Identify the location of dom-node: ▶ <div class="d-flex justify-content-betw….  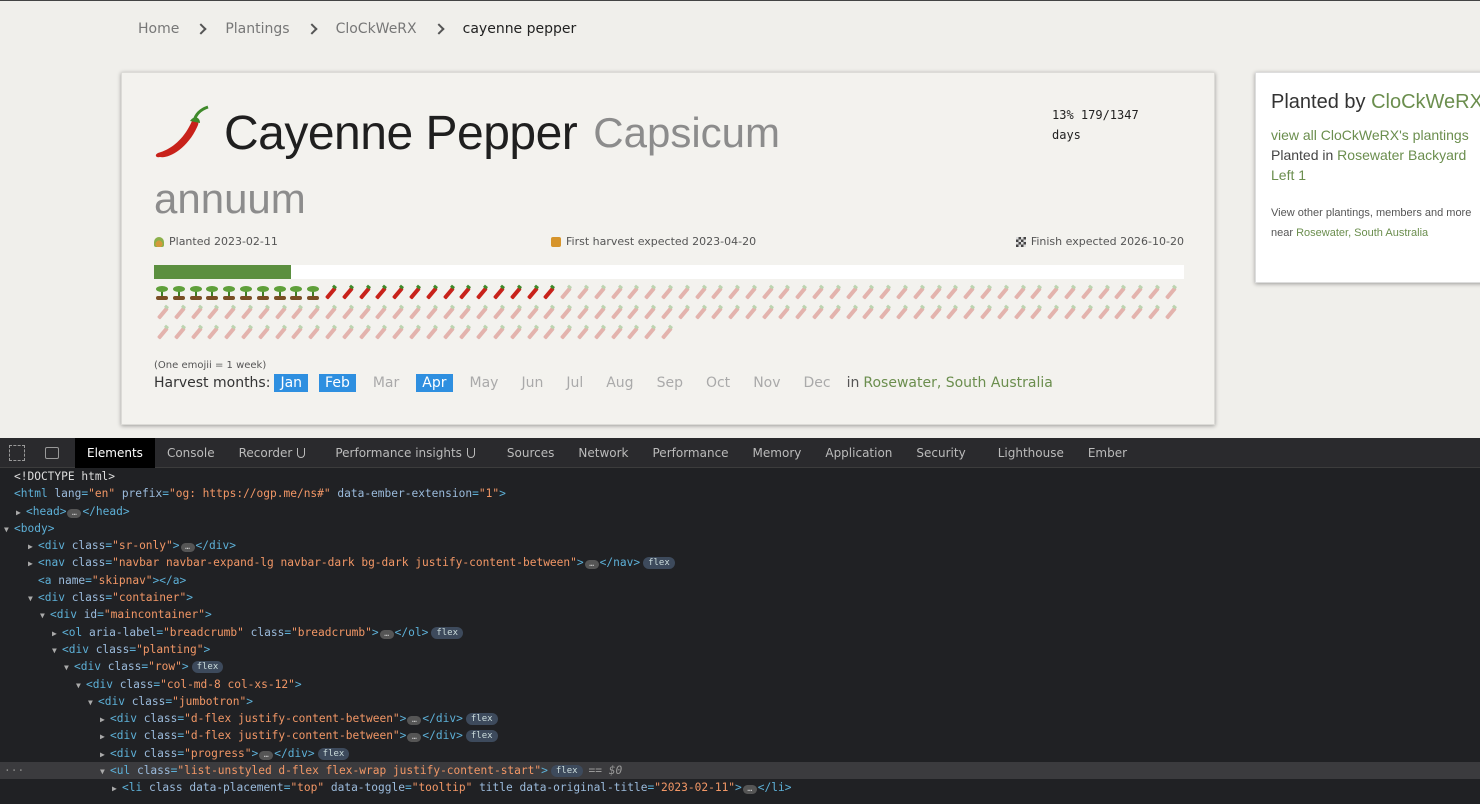
(740, 735).